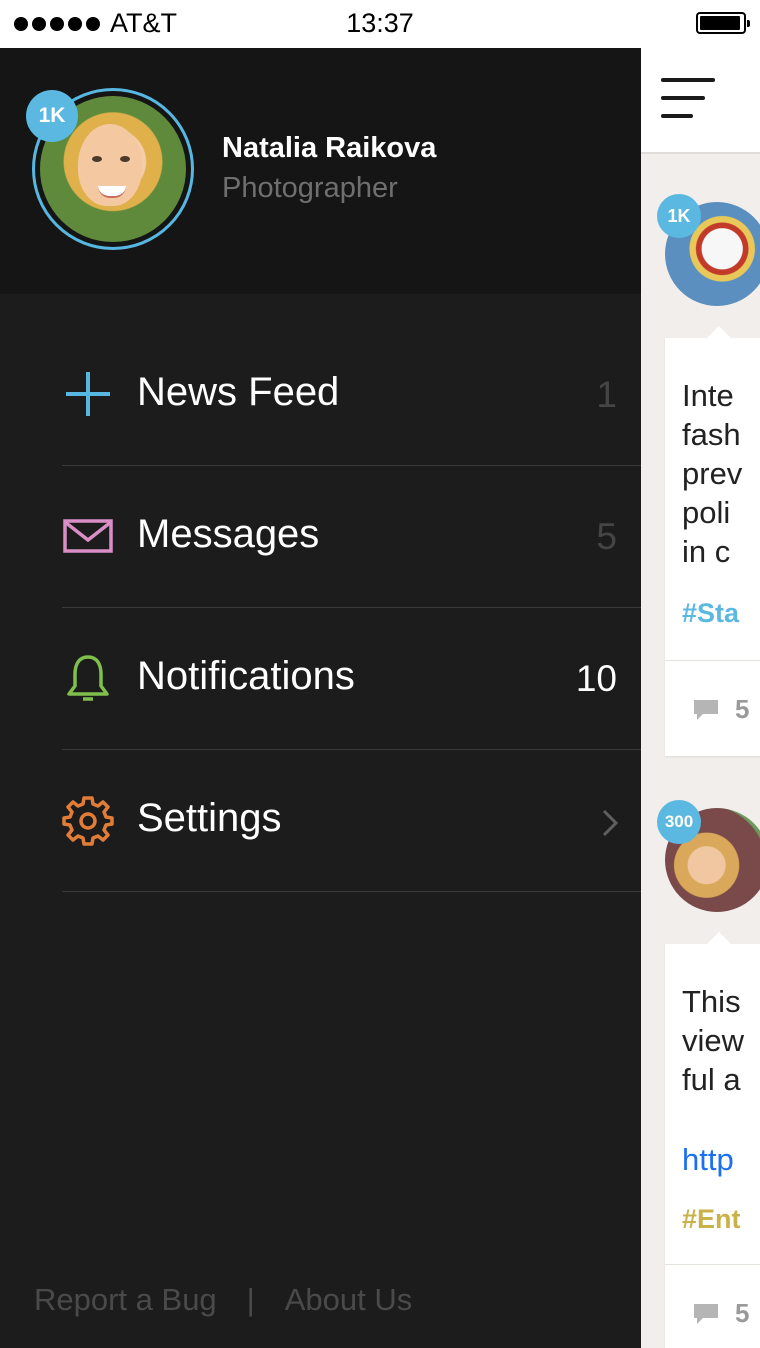  I want to click on bell-icon, so click(88, 678).